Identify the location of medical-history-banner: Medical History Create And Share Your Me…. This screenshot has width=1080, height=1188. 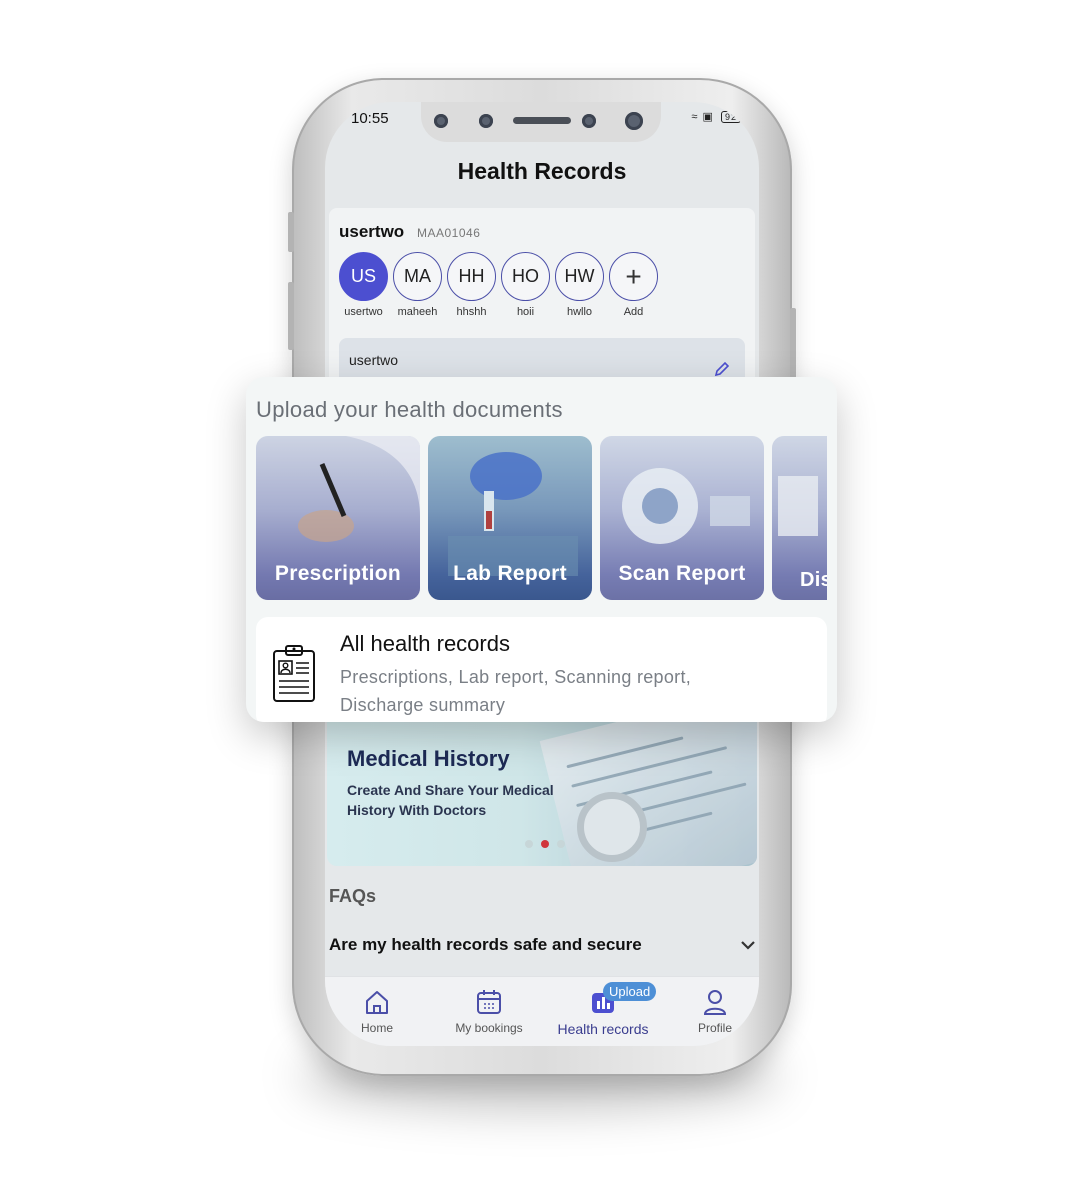
(542, 794).